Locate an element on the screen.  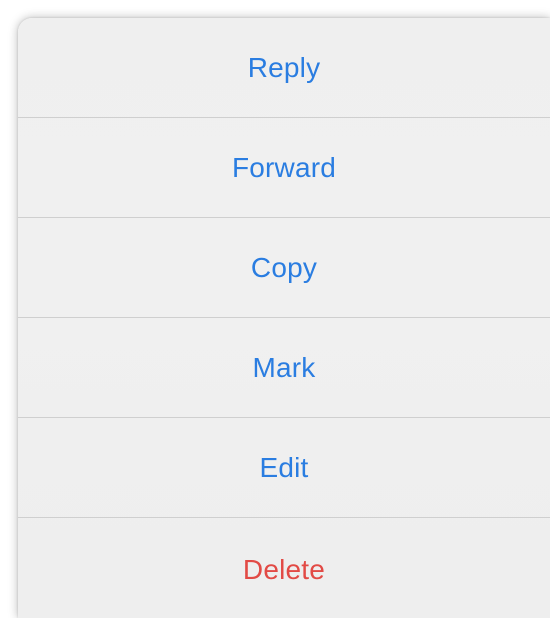
reply-label: Reply is located at coordinates (284, 67).